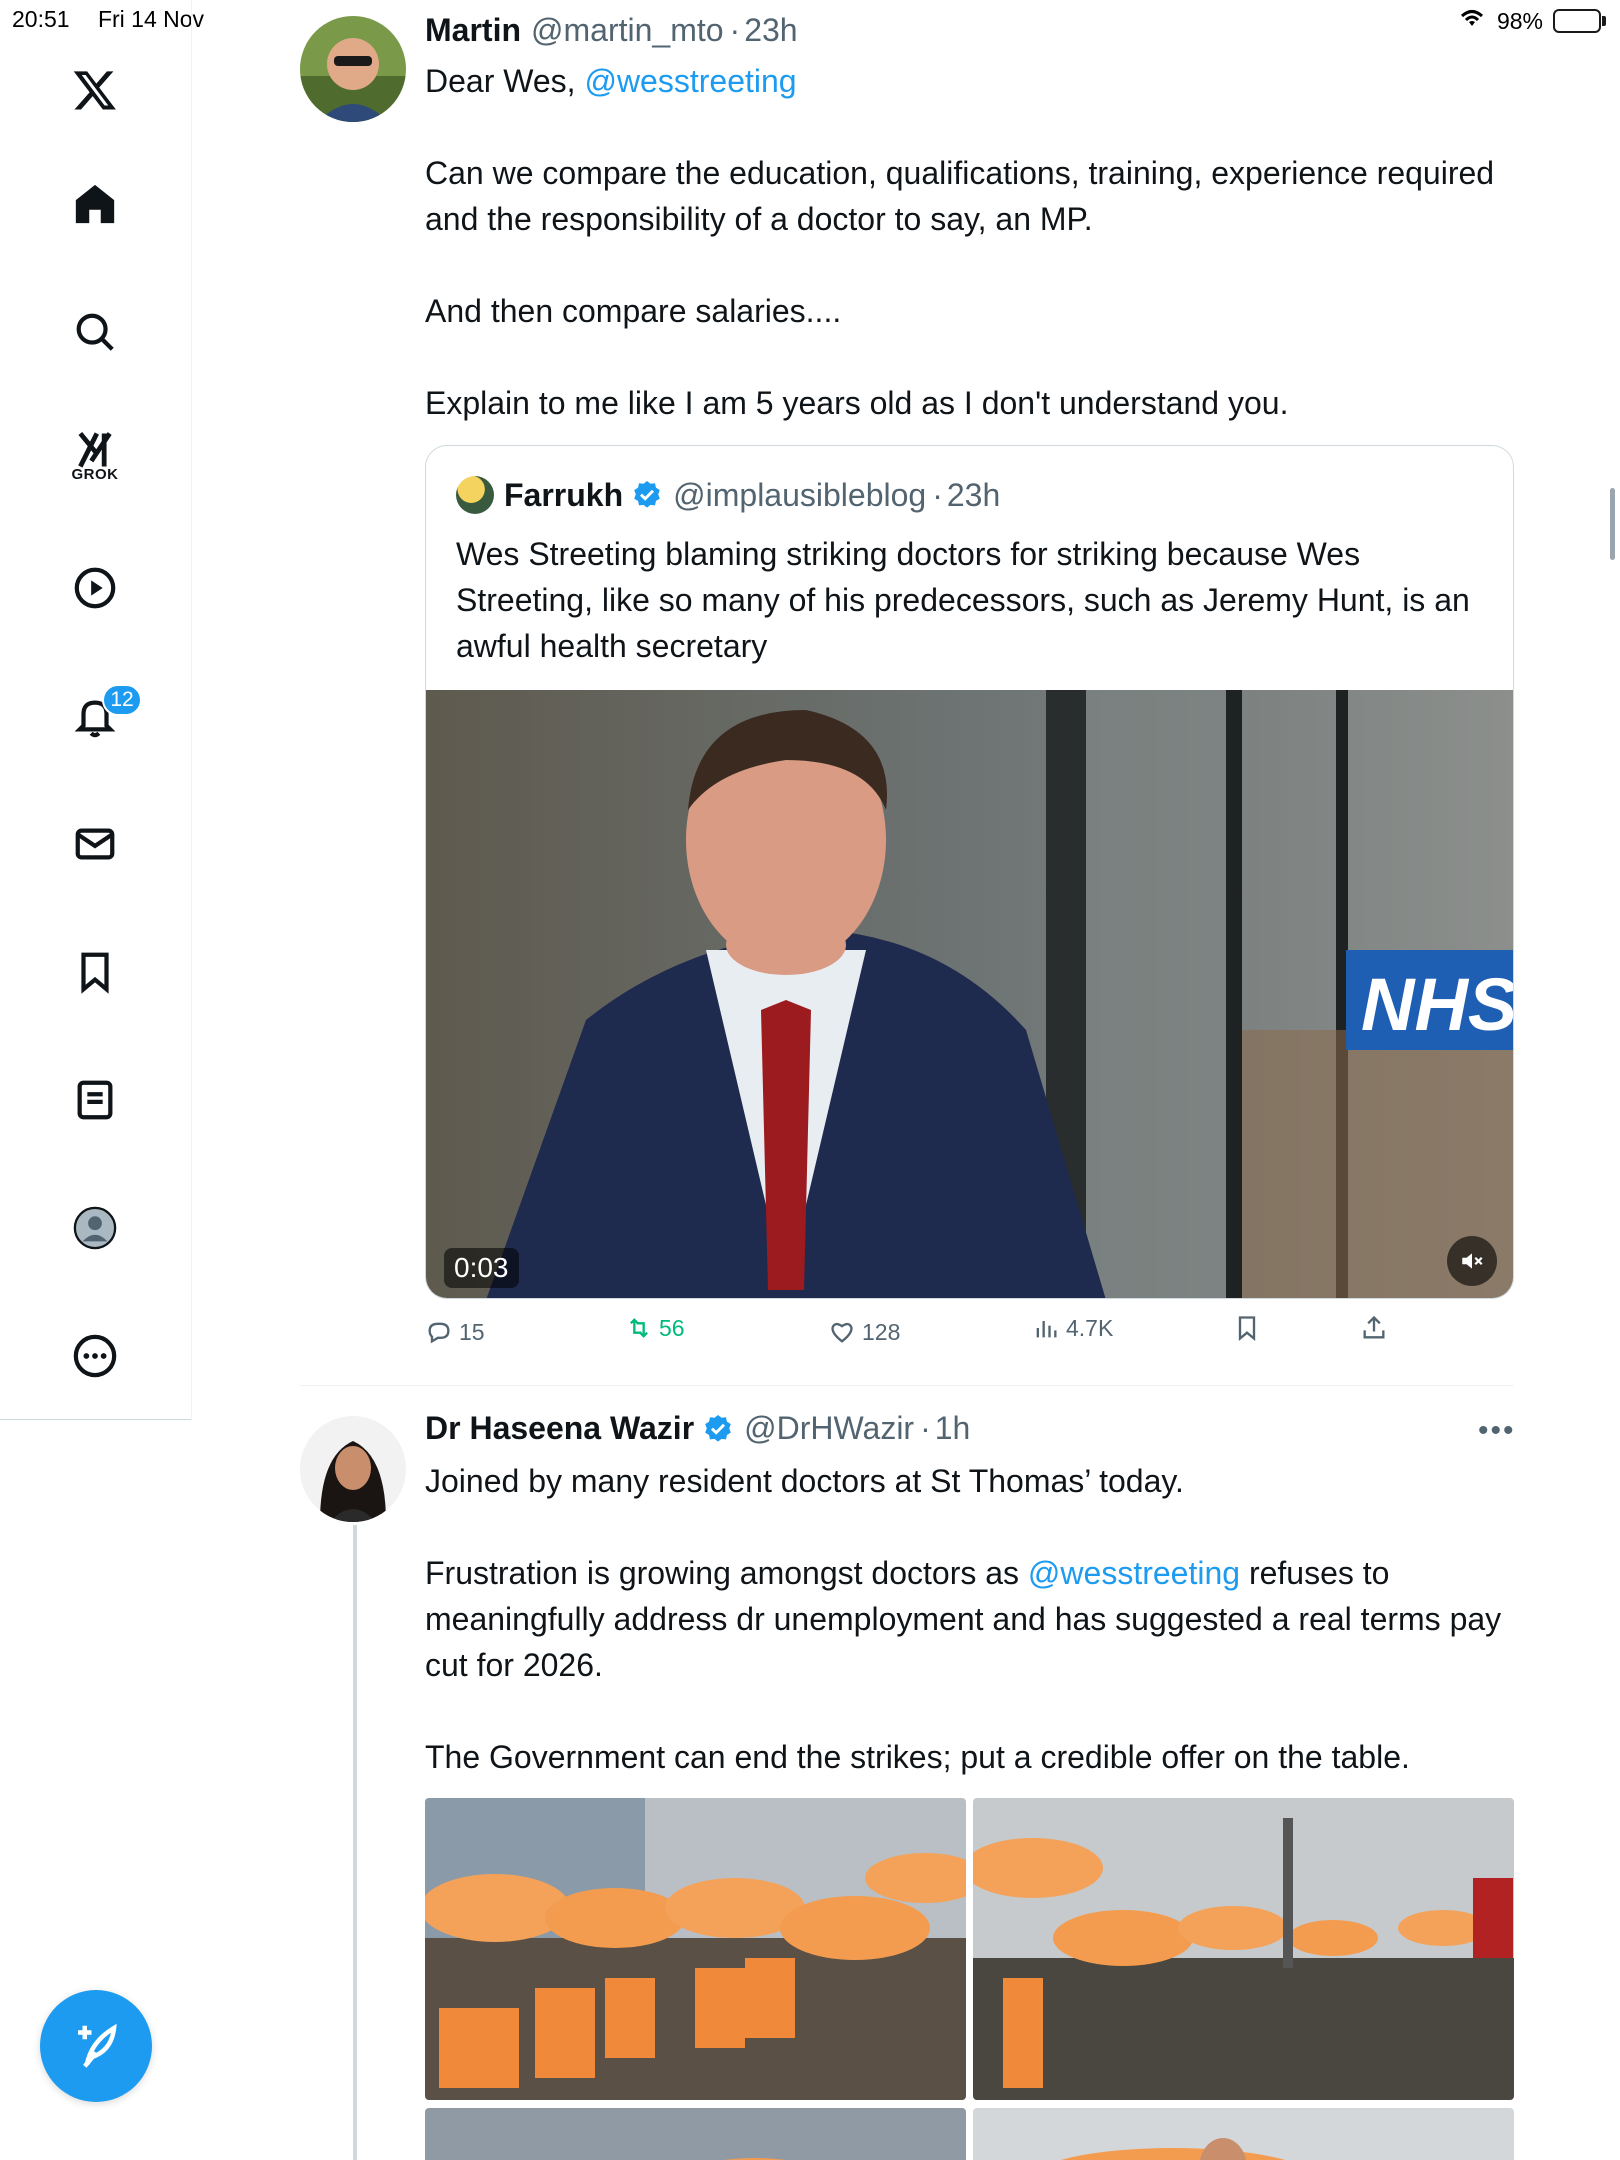 The height and width of the screenshot is (2160, 1620). I want to click on tweet1-greeting: Dear Wes,, so click(505, 81).